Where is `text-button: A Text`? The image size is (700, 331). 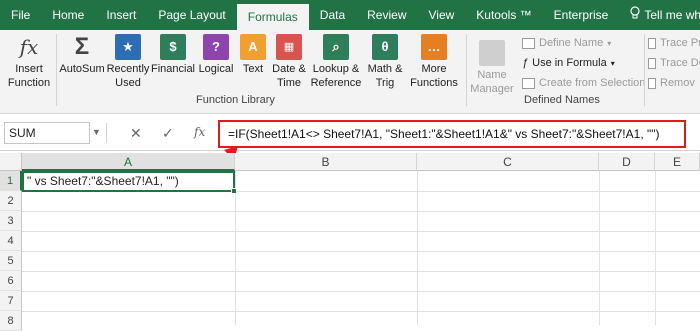 text-button: A Text is located at coordinates (253, 55).